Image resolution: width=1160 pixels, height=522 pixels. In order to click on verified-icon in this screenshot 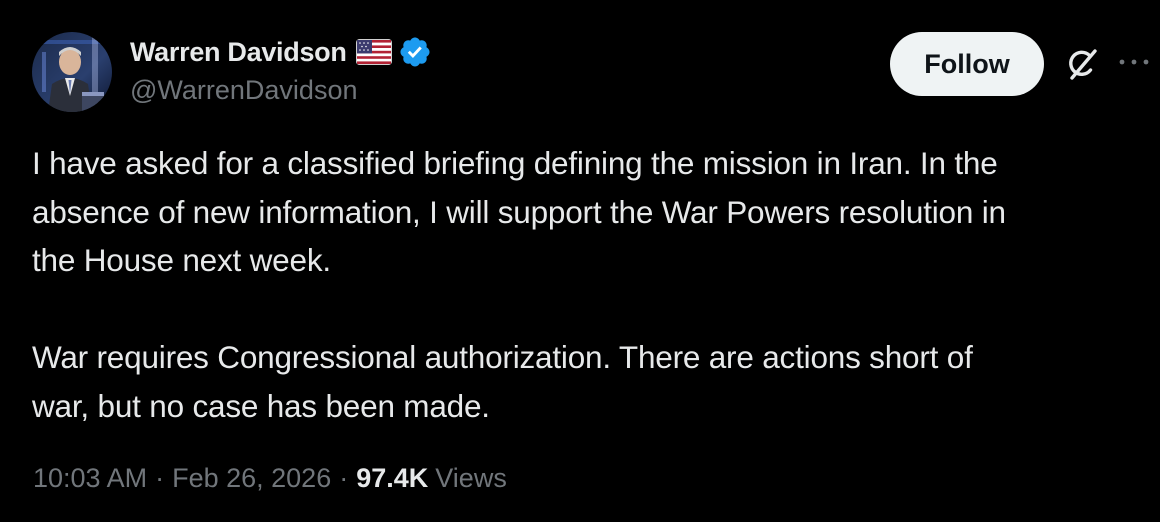, I will do `click(415, 52)`.